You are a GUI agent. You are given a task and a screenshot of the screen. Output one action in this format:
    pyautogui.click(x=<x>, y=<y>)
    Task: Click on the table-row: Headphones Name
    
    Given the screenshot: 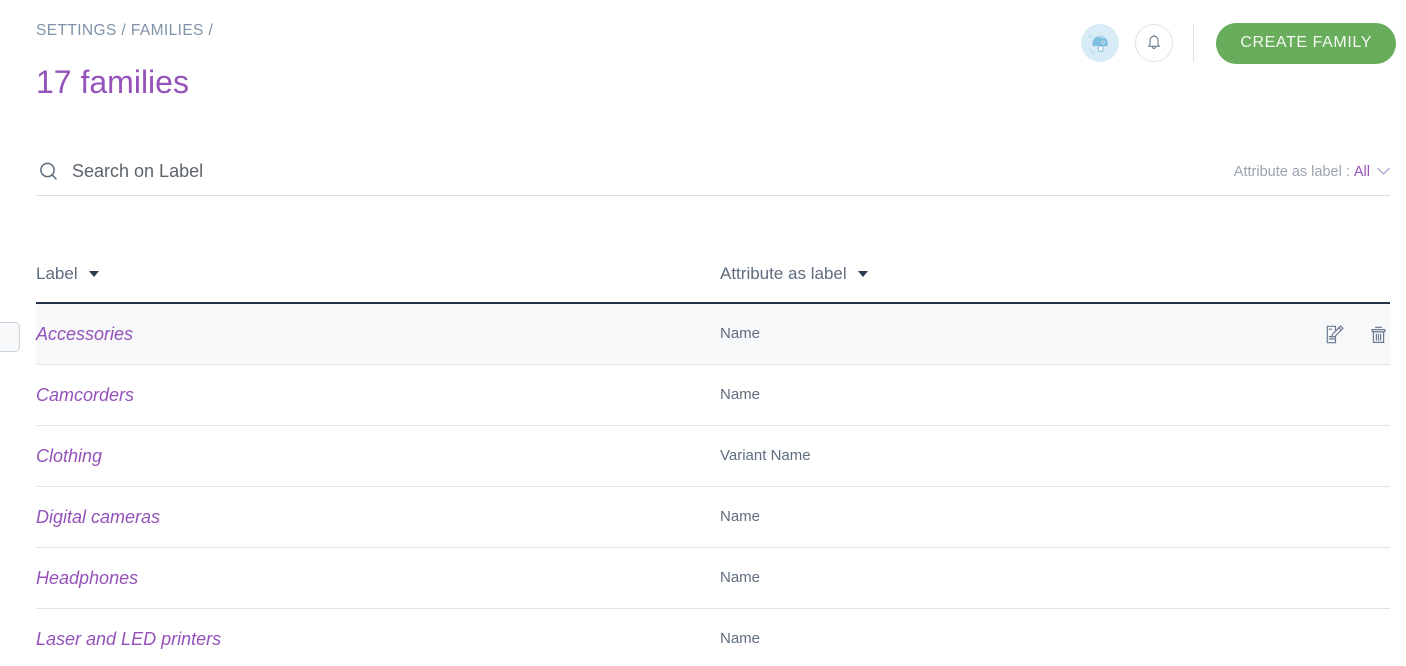 What is the action you would take?
    pyautogui.click(x=713, y=578)
    